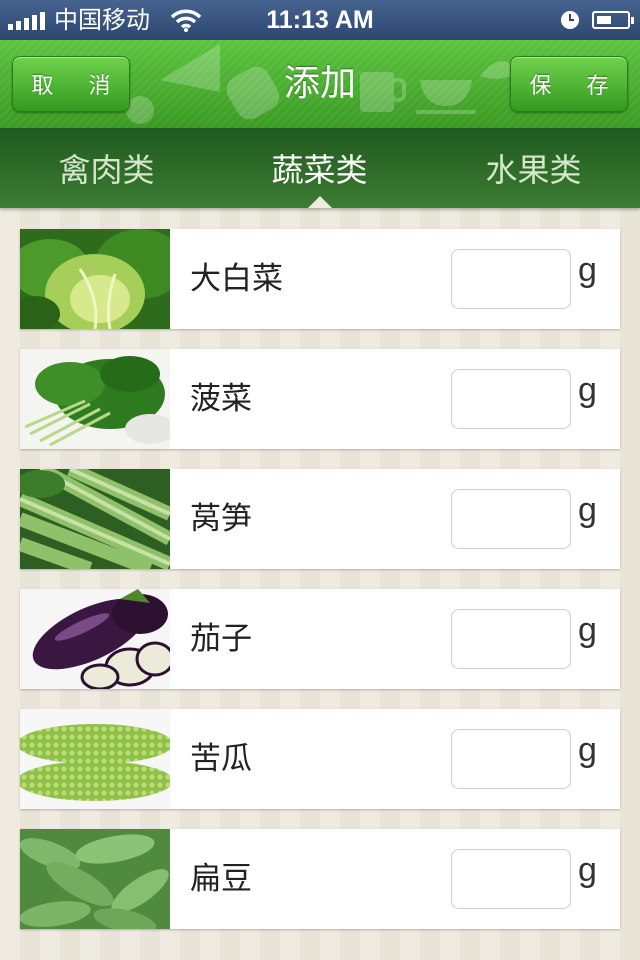 The width and height of the screenshot is (640, 960). Describe the element at coordinates (221, 399) in the screenshot. I see `item-name: 菠菜` at that location.